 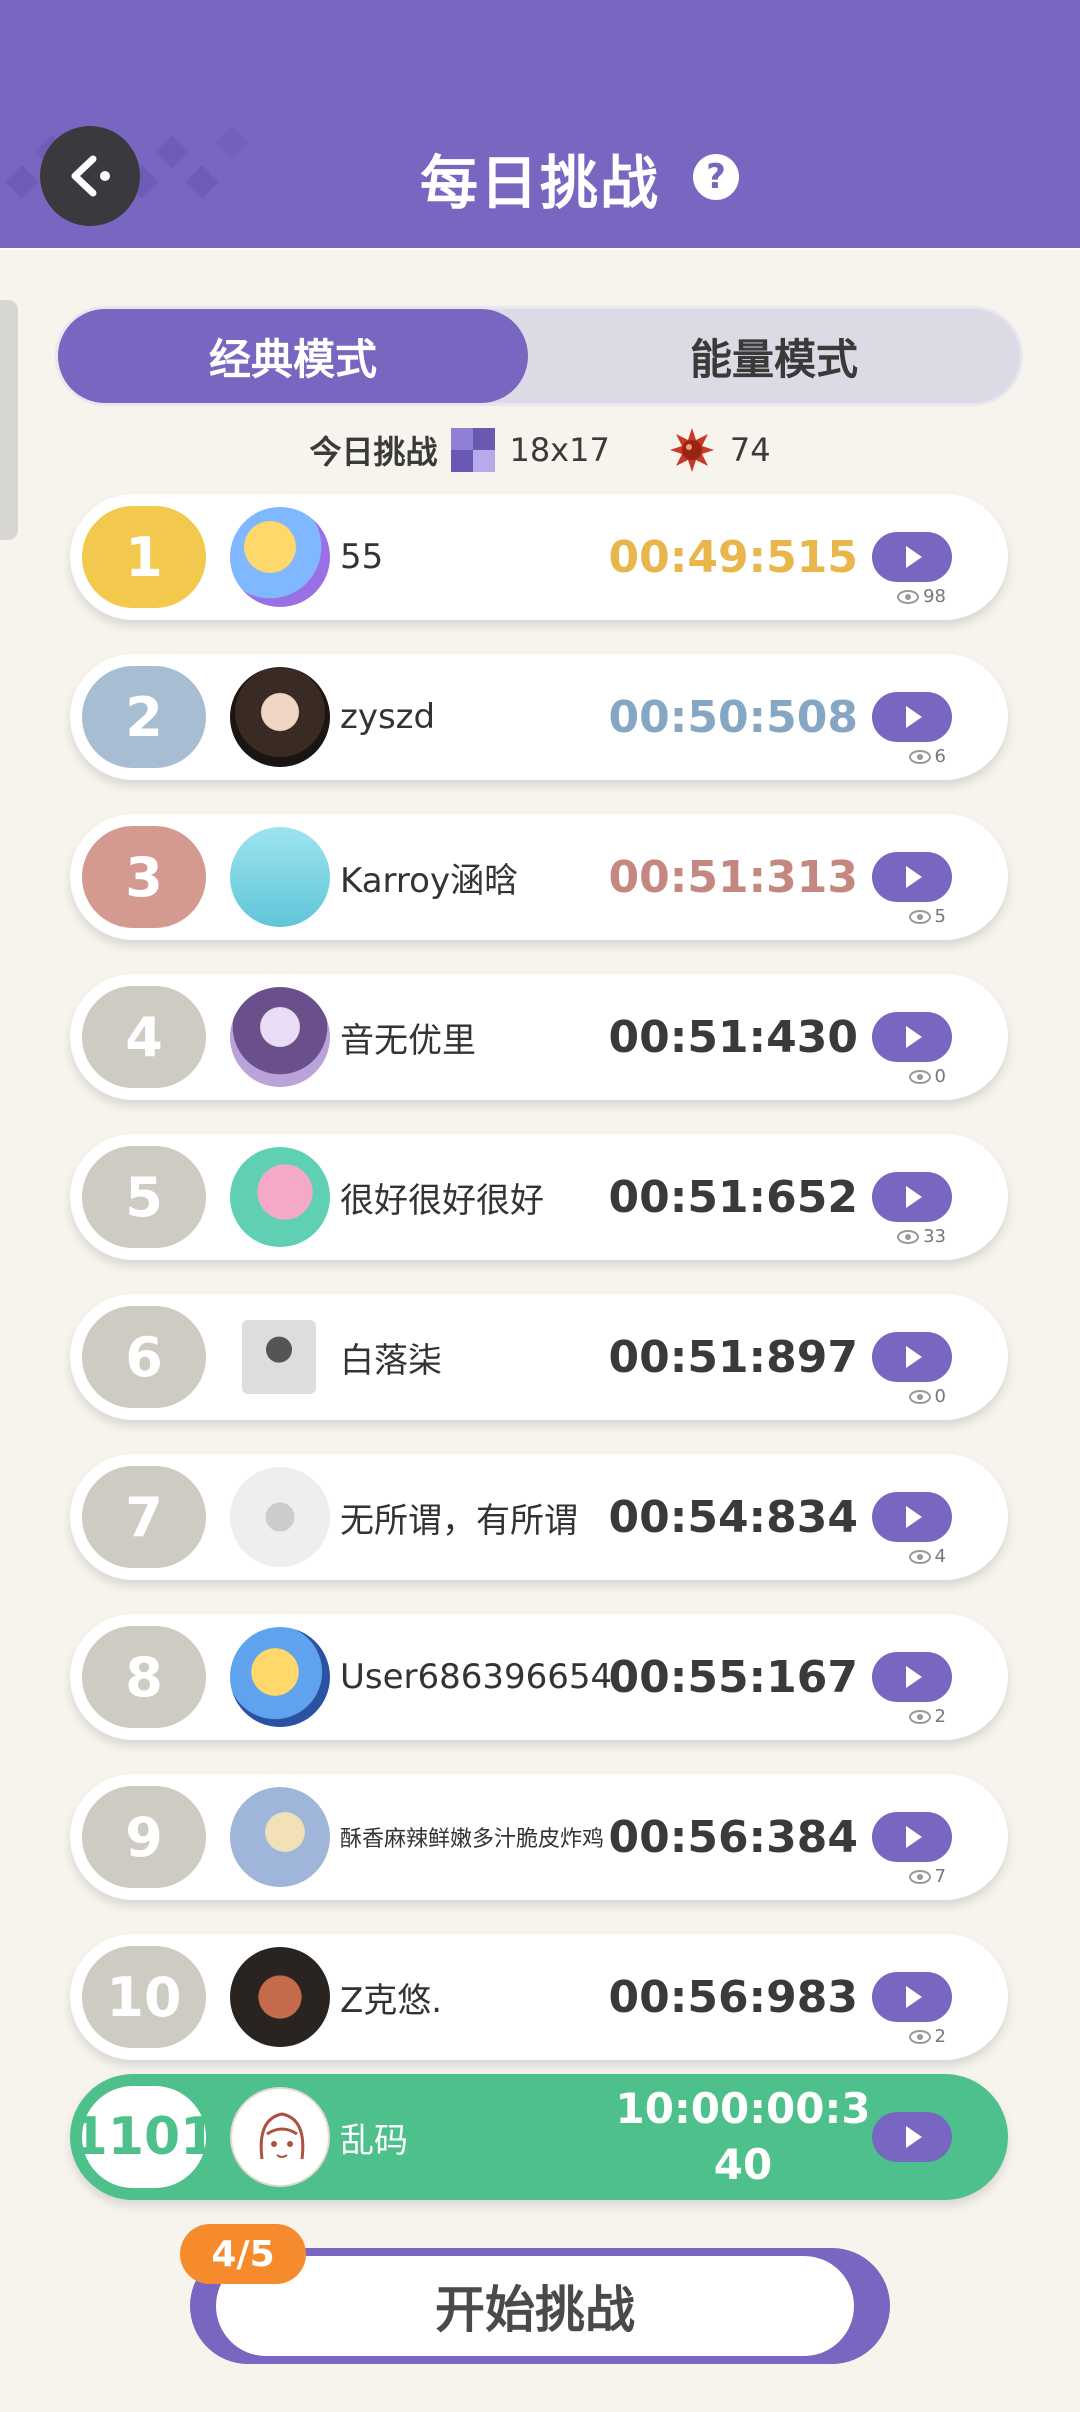 What do you see at coordinates (733, 717) in the screenshot?
I see `finish-time: 00:50:508` at bounding box center [733, 717].